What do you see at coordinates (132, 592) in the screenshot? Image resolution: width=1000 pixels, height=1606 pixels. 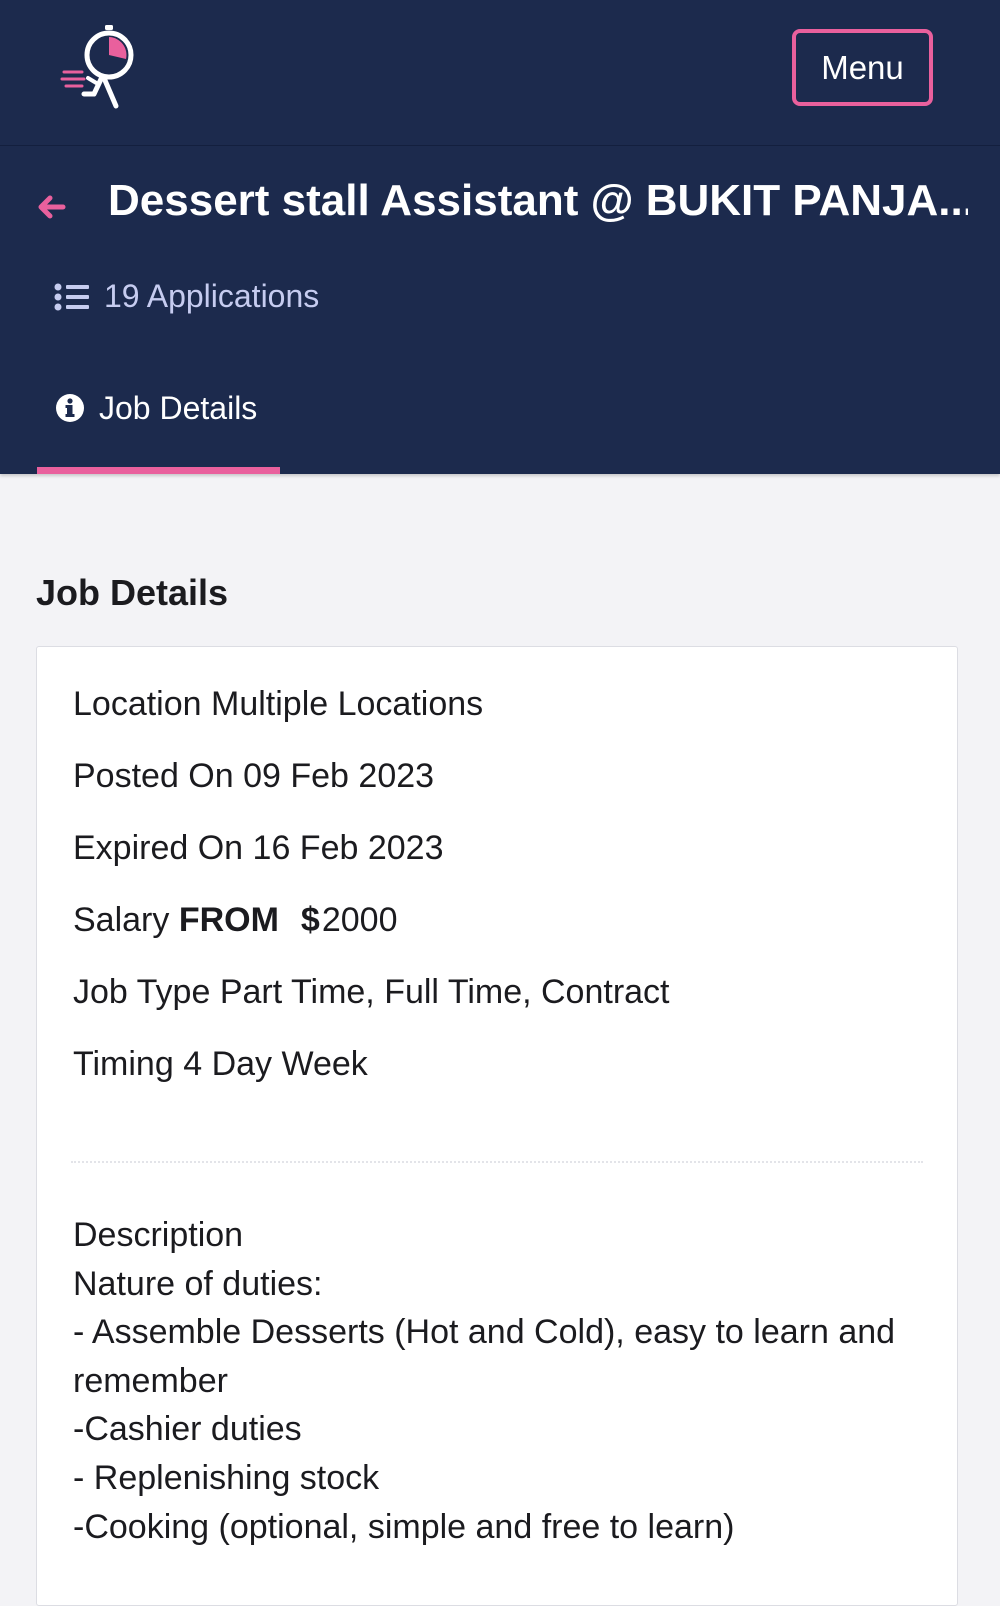 I see `section-heading: Job Details` at bounding box center [132, 592].